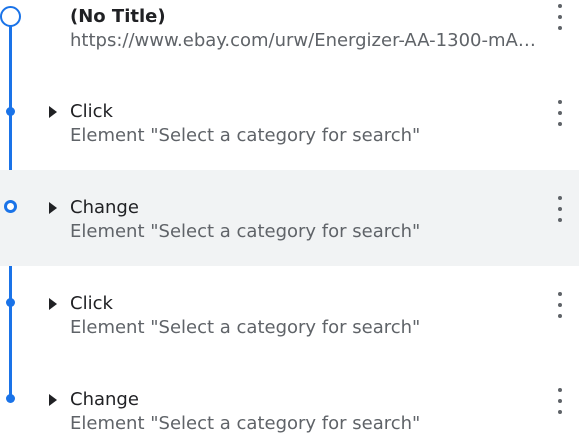 Image resolution: width=579 pixels, height=440 pixels. What do you see at coordinates (10, 16) in the screenshot?
I see `timeline-start-node` at bounding box center [10, 16].